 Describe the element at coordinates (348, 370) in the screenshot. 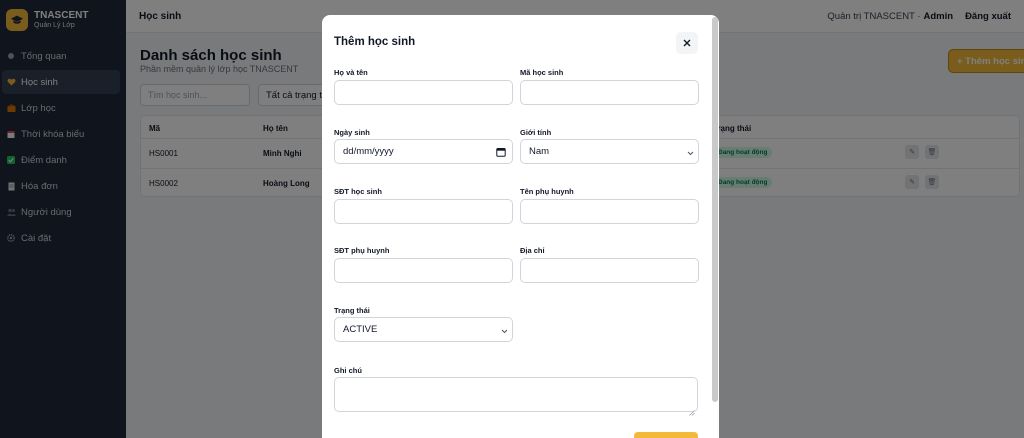

I see `note-label: Ghi chú` at that location.